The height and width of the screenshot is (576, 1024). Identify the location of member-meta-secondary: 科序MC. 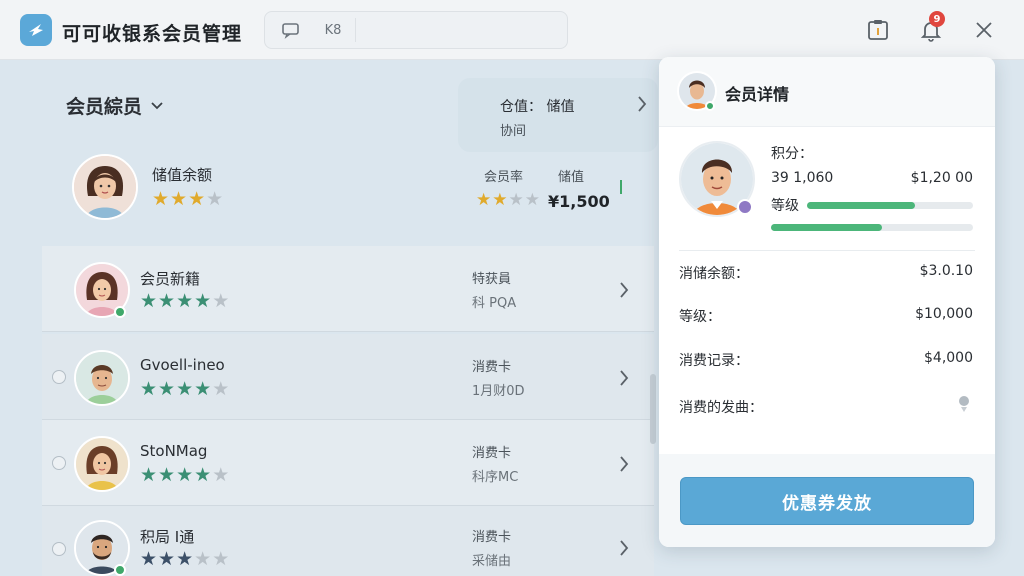
(495, 477).